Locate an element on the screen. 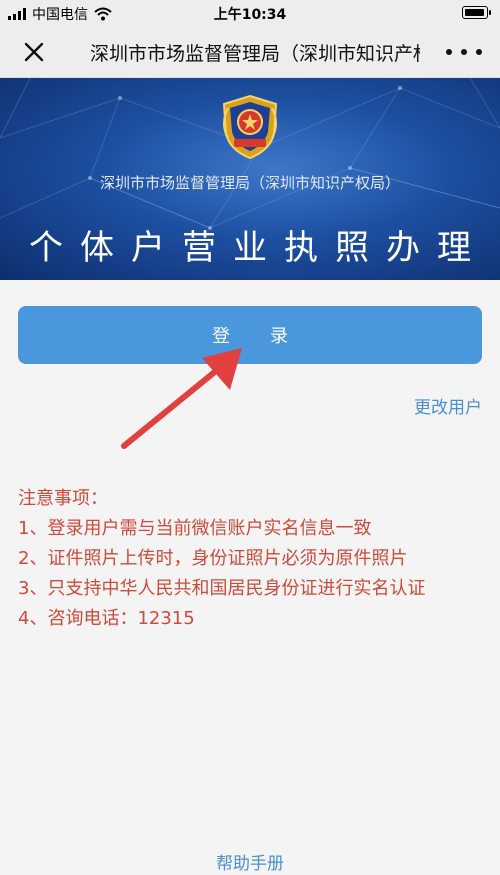 This screenshot has width=500, height=875. close-icon is located at coordinates (34, 52).